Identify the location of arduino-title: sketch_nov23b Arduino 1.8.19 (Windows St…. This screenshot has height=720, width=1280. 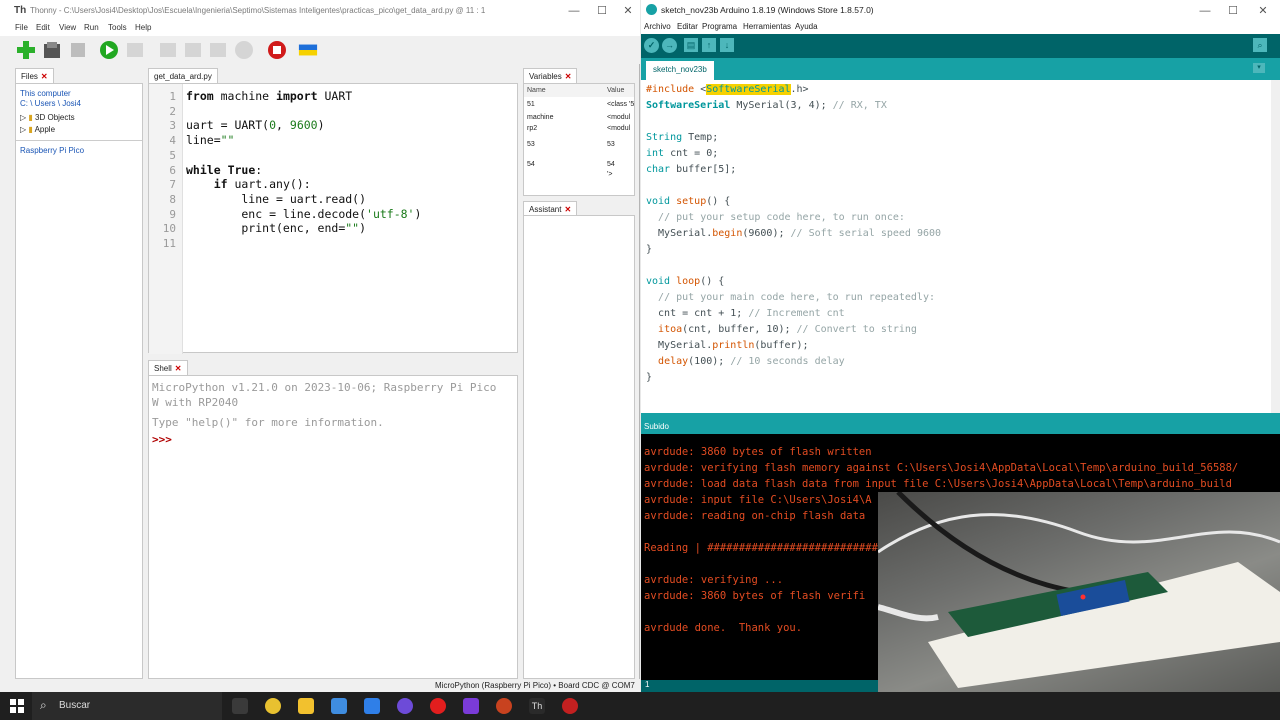
(767, 10).